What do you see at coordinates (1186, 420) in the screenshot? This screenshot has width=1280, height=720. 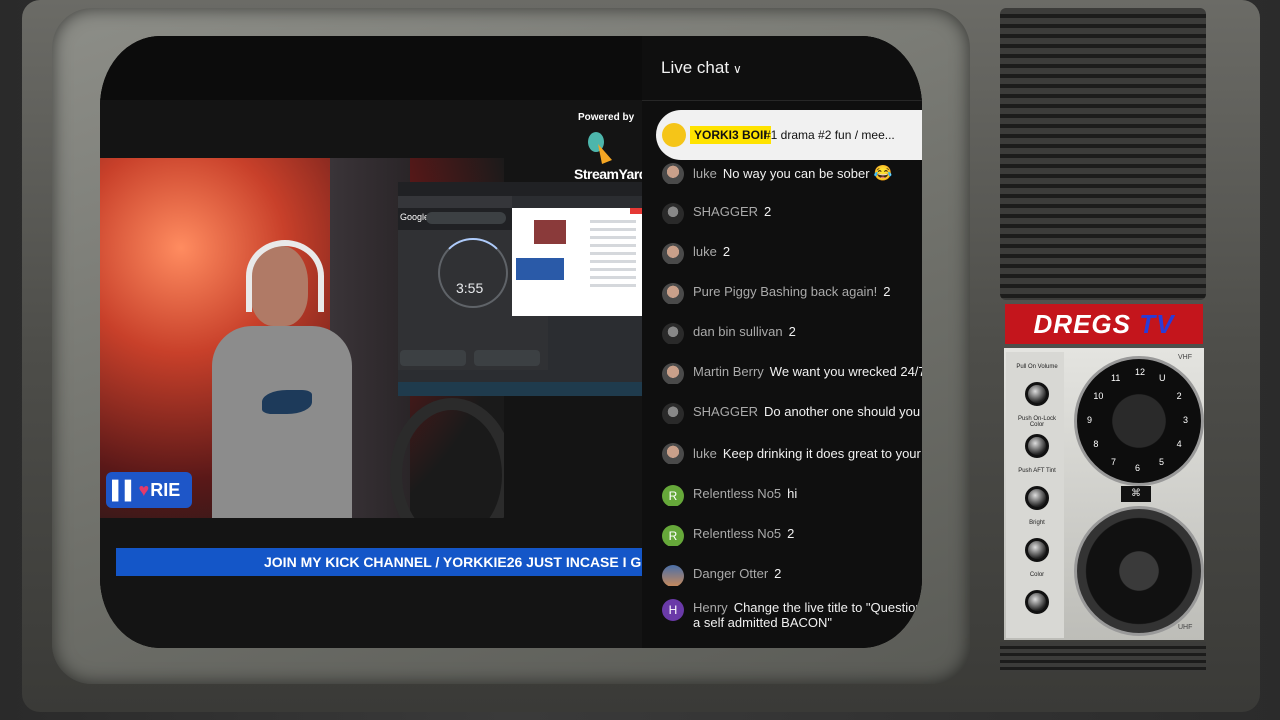 I see `dial-number: 3` at bounding box center [1186, 420].